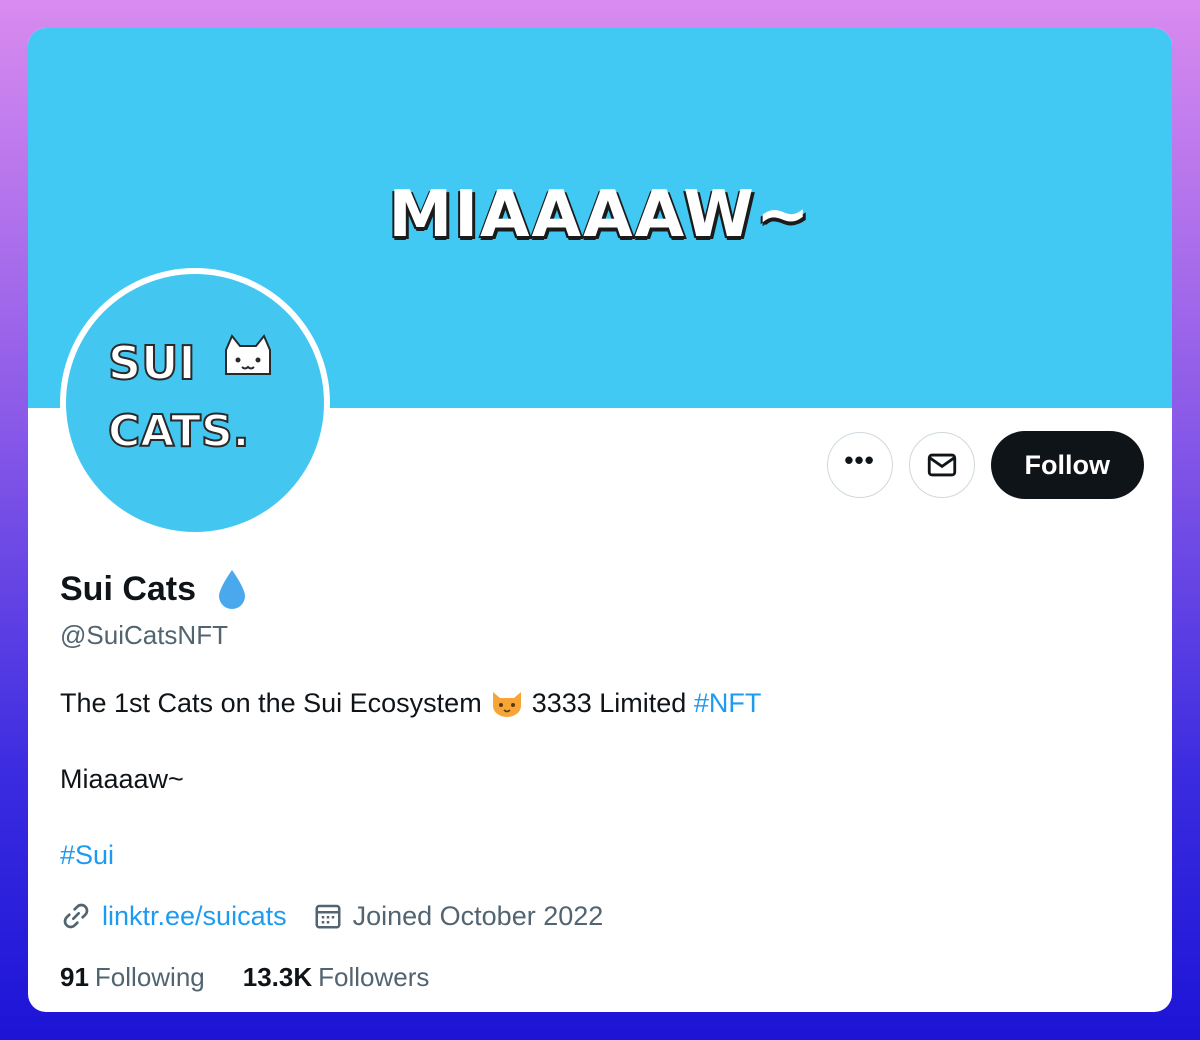 The width and height of the screenshot is (1200, 1040). Describe the element at coordinates (271, 703) in the screenshot. I see `bio-text: The 1st Cats on the Sui Ecosystem` at that location.